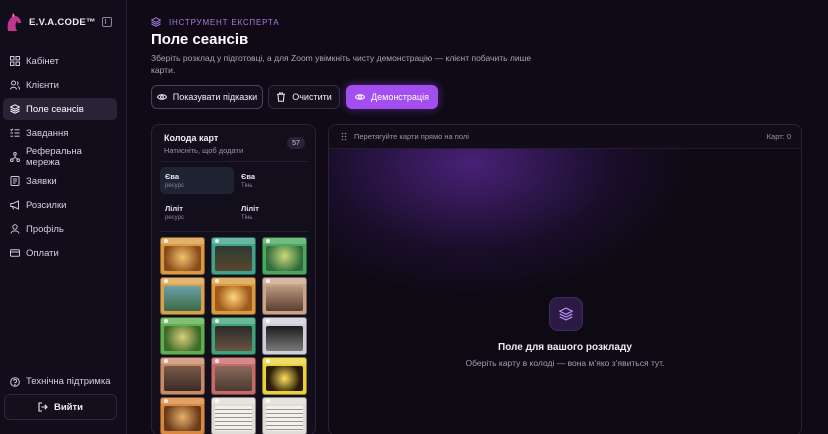 The width and height of the screenshot is (828, 434). What do you see at coordinates (15, 61) in the screenshot?
I see `grid-icon` at bounding box center [15, 61].